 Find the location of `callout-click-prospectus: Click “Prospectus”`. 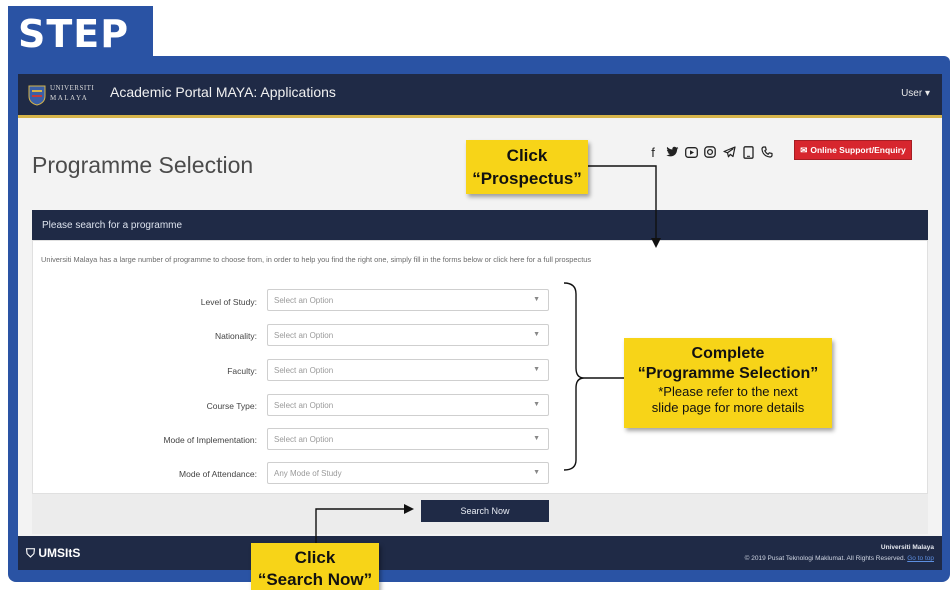

callout-click-prospectus: Click “Prospectus” is located at coordinates (527, 167).